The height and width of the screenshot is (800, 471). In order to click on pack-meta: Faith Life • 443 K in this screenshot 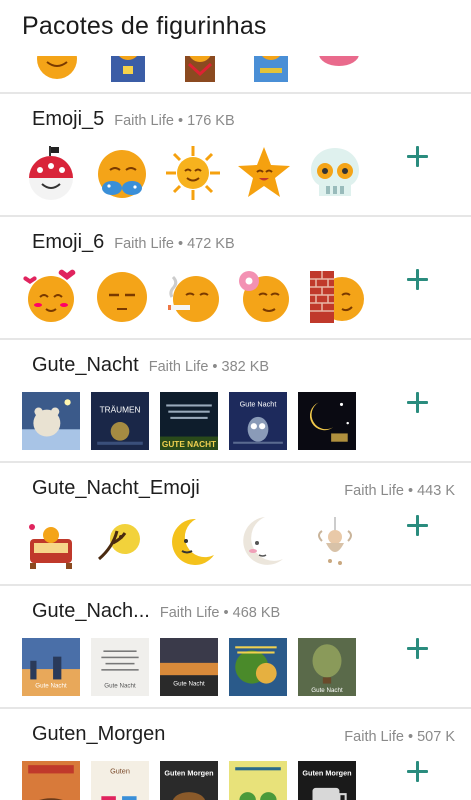, I will do `click(399, 491)`.